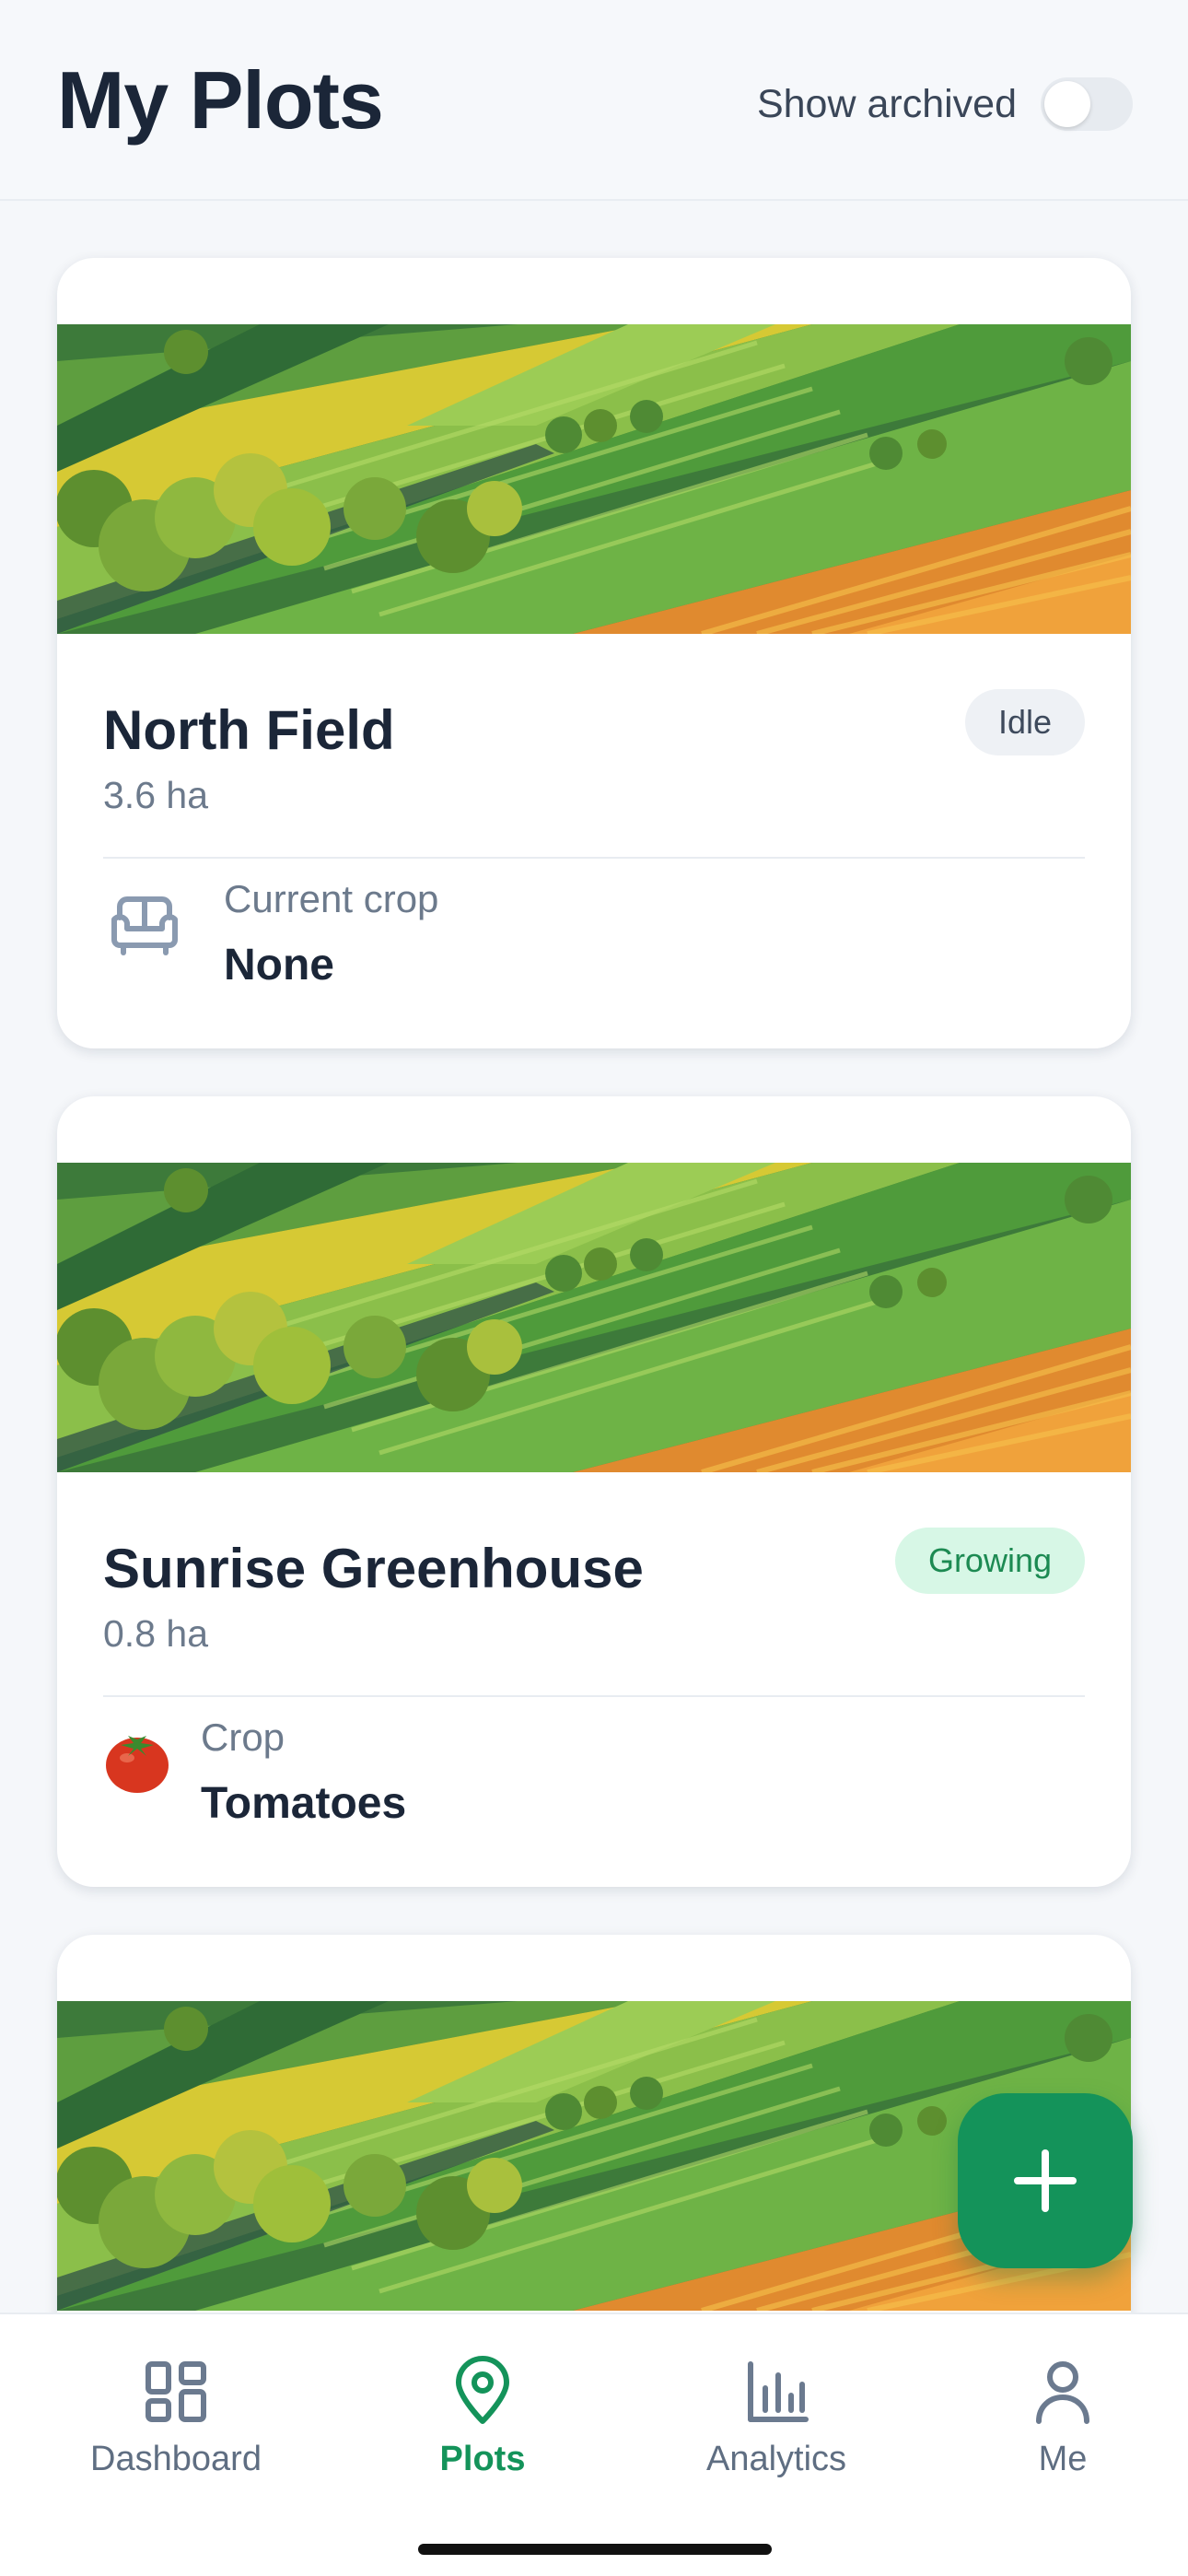 Image resolution: width=1188 pixels, height=2576 pixels. Describe the element at coordinates (1067, 104) in the screenshot. I see `toggle-knob` at that location.